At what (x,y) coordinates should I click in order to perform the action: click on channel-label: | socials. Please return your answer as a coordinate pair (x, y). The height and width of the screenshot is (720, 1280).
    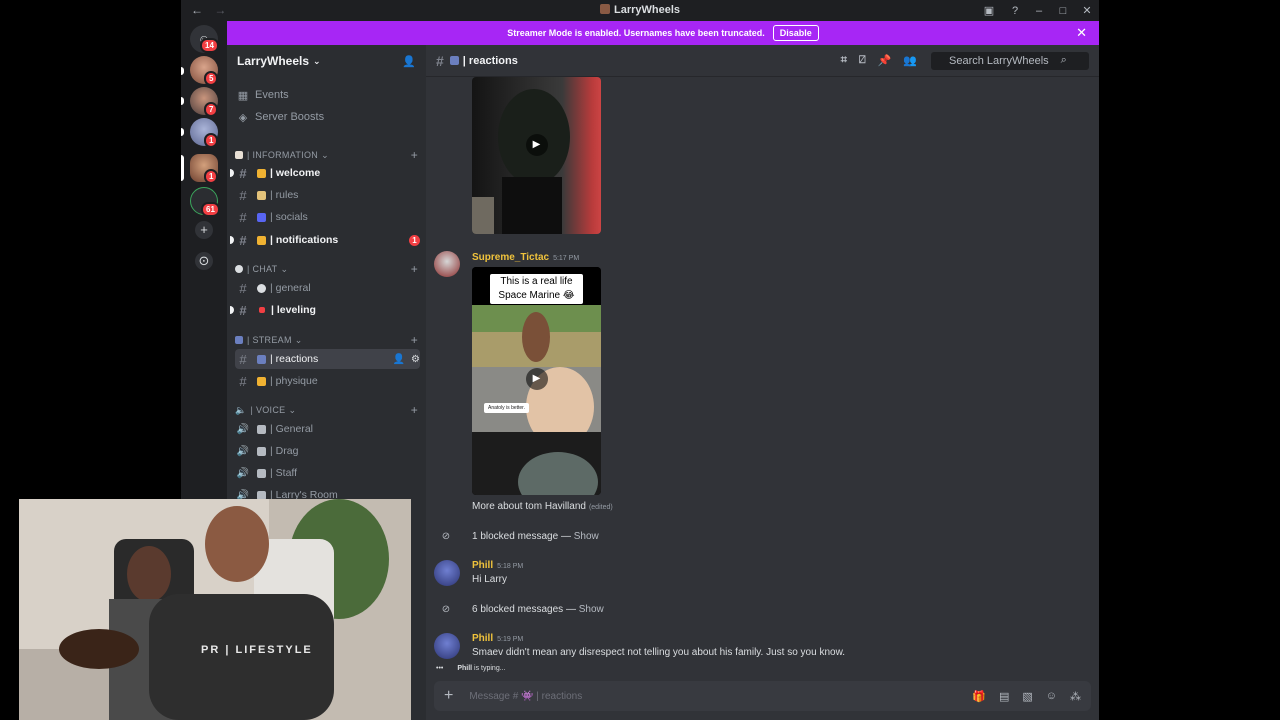
    Looking at the image, I should click on (289, 217).